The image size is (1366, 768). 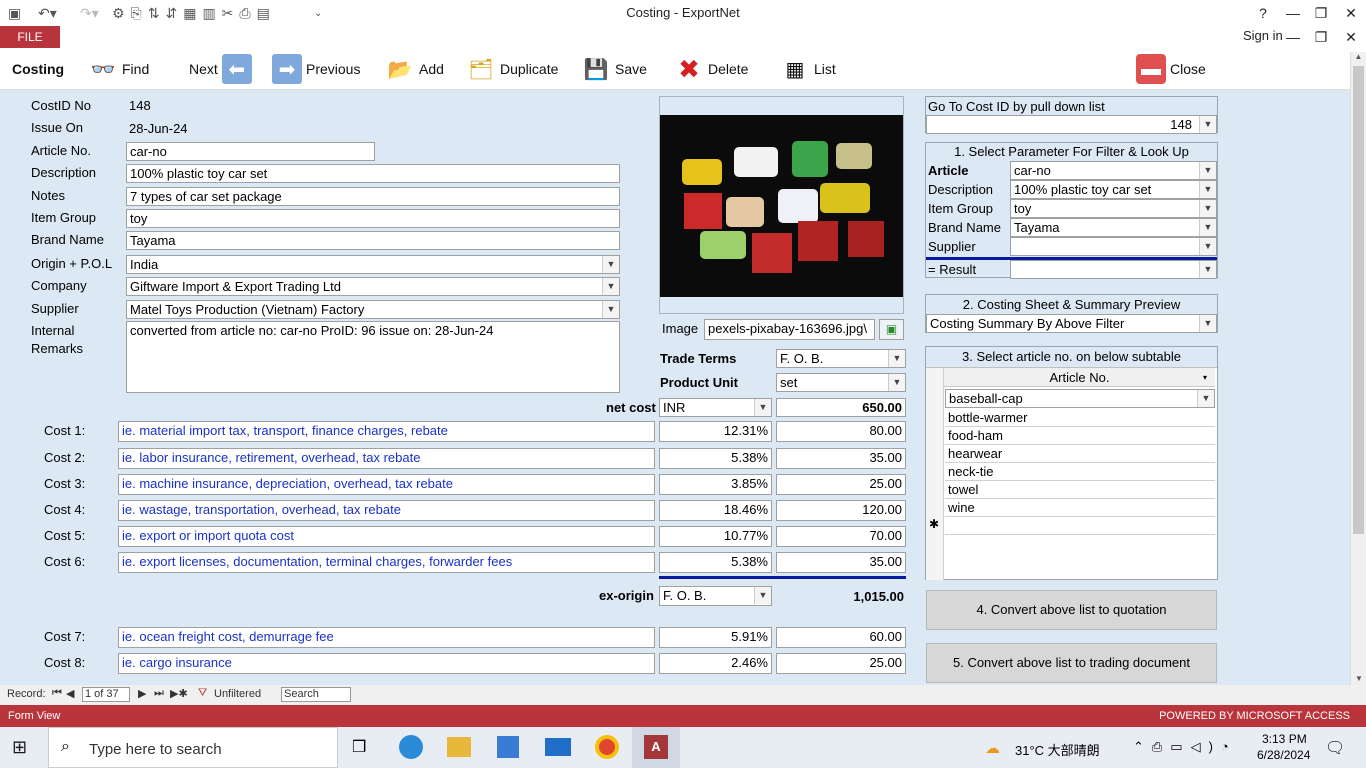 I want to click on taskbar-search: ⌕ Type here to search, so click(x=193, y=747).